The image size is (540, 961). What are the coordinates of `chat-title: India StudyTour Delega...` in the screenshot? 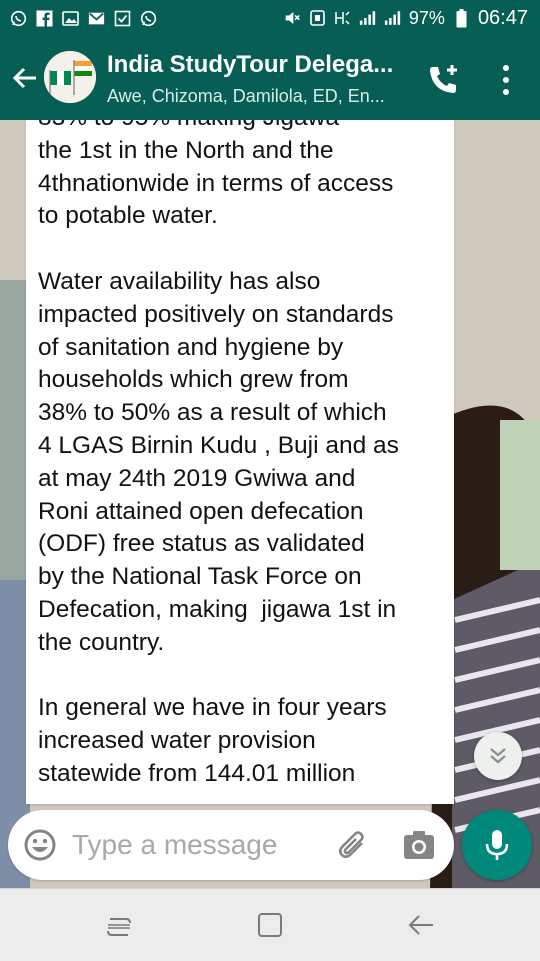 It's located at (250, 65).